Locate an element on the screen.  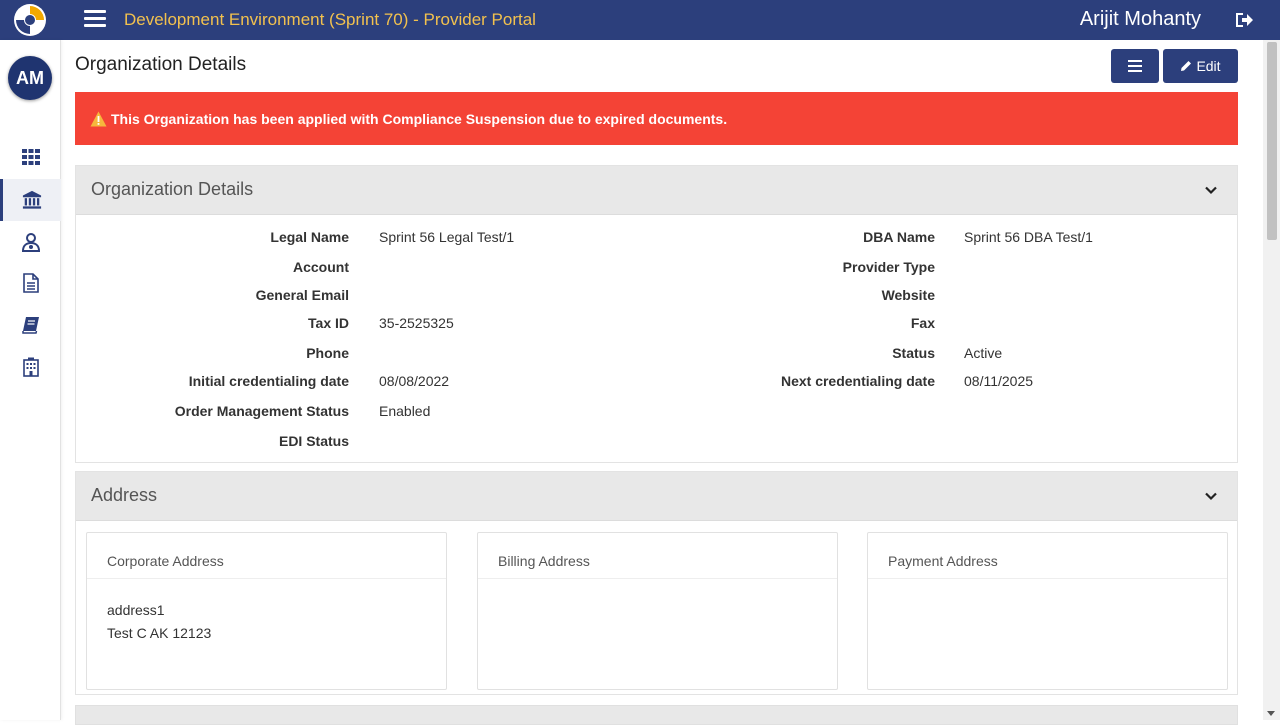
avatar: AM is located at coordinates (30, 78).